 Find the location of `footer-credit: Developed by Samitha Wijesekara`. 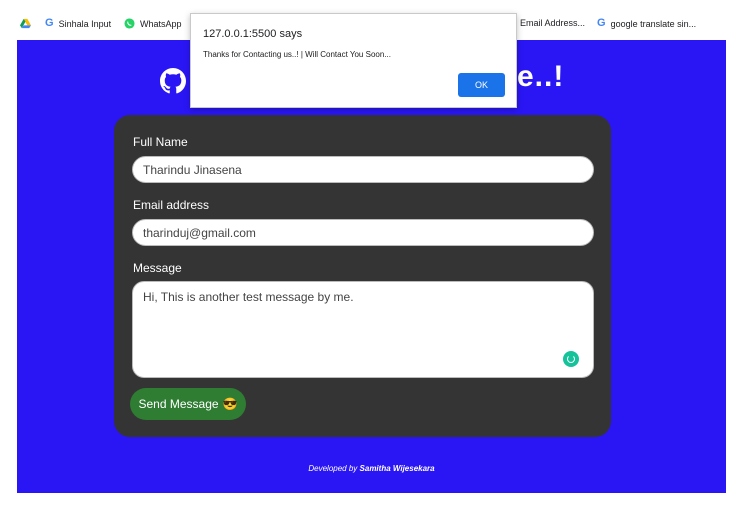

footer-credit: Developed by Samitha Wijesekara is located at coordinates (371, 468).